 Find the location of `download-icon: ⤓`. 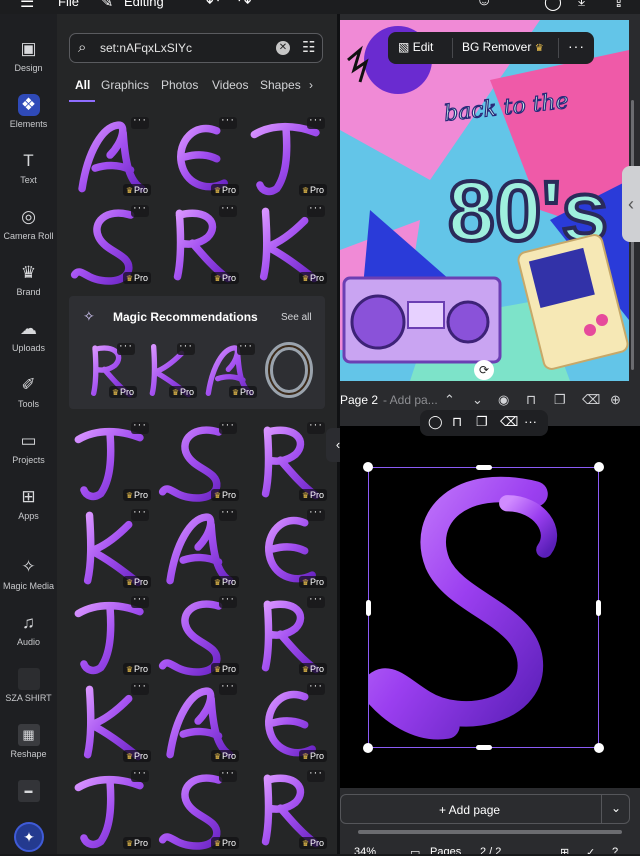

download-icon: ⤓ is located at coordinates (581, 5).